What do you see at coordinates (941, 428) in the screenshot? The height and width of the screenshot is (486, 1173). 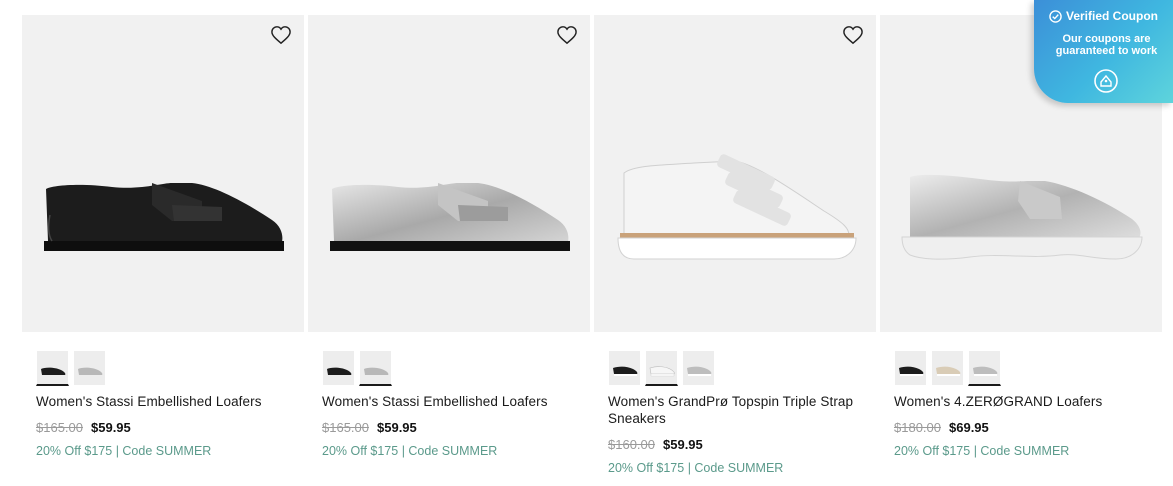 I see `price-row: $180.00 $69.95` at bounding box center [941, 428].